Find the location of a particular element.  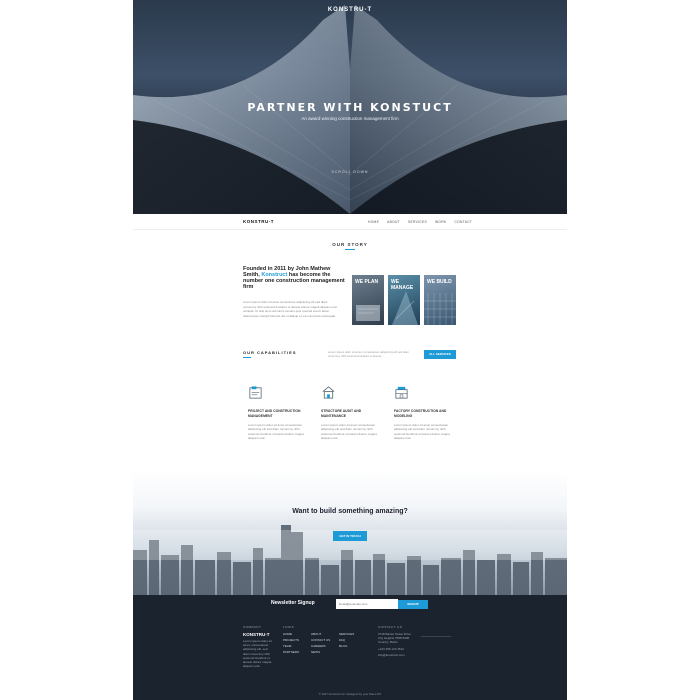

footer-contact-email: info@konstruct.com is located at coordinates (398, 655).